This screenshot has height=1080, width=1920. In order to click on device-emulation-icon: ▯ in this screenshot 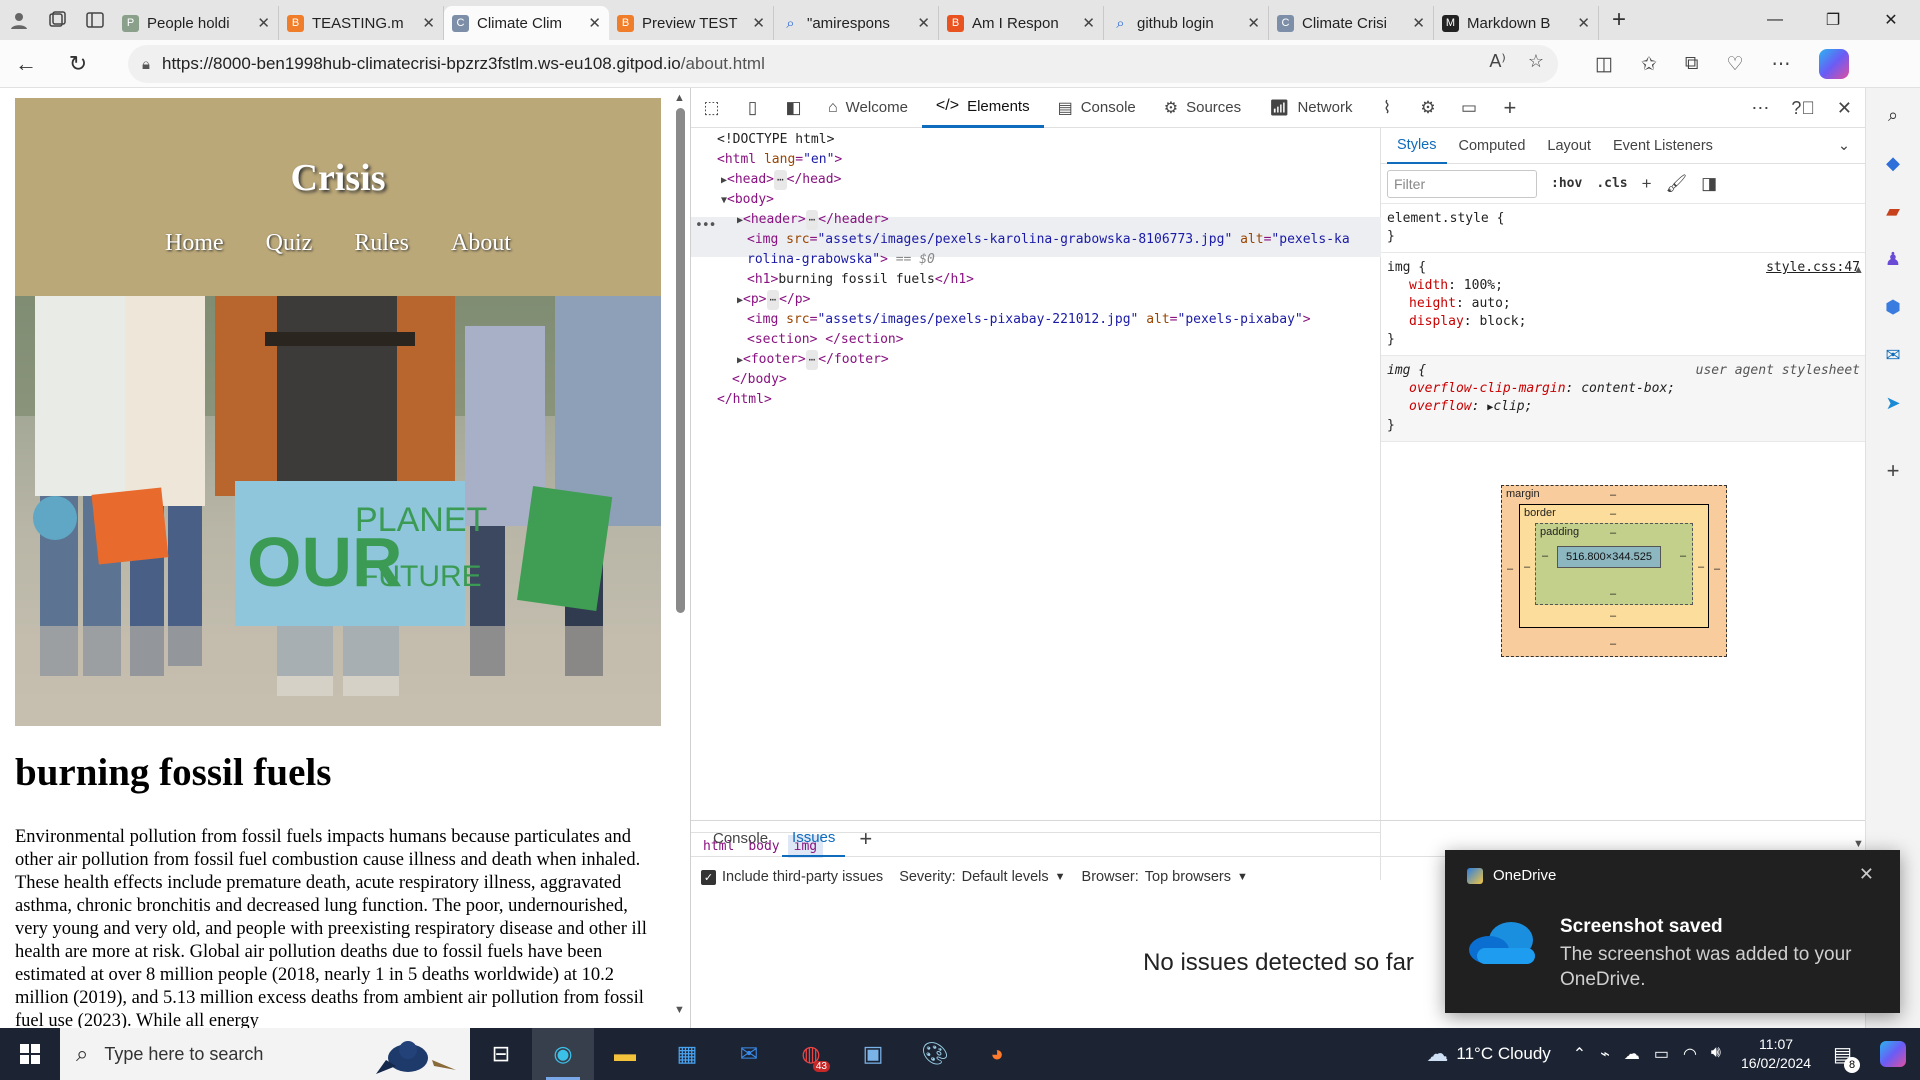, I will do `click(752, 108)`.